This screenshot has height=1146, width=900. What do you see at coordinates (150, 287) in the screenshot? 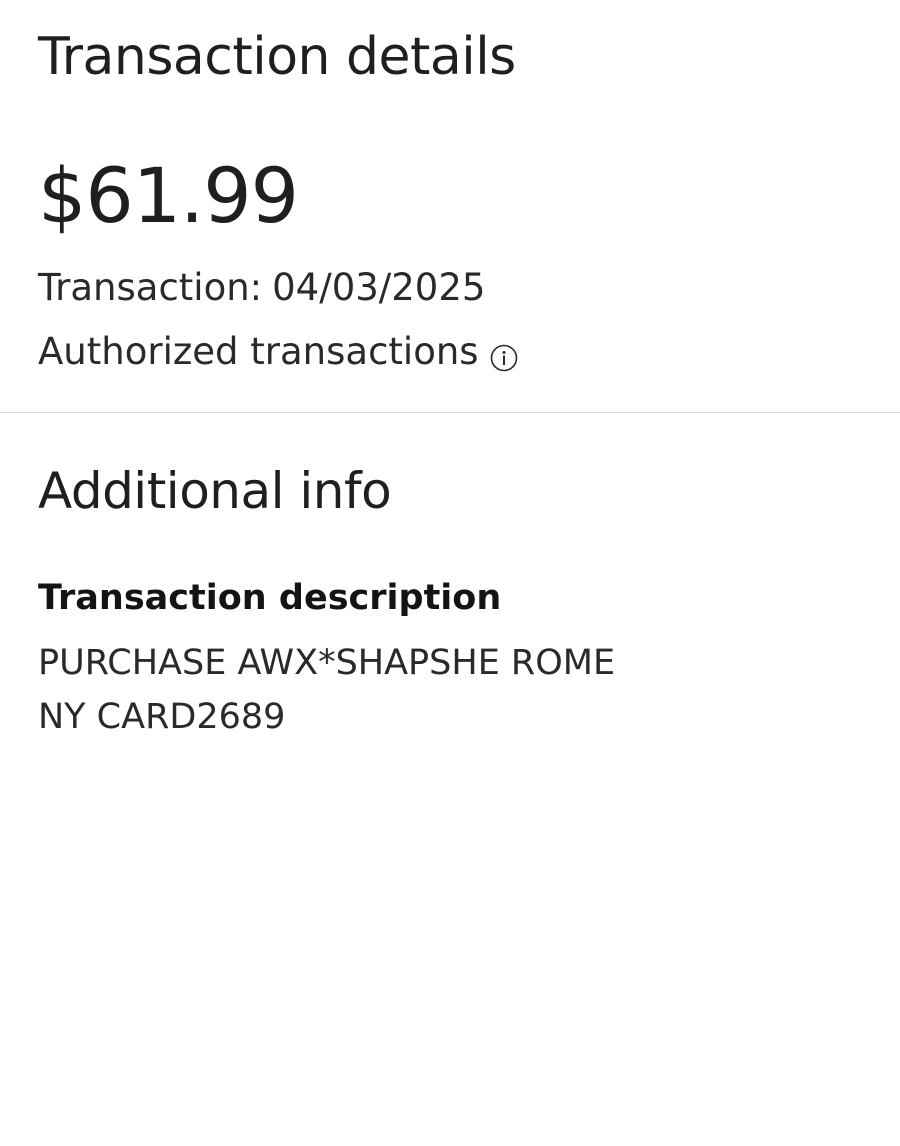
I see `transaction-date-label: Transaction:` at bounding box center [150, 287].